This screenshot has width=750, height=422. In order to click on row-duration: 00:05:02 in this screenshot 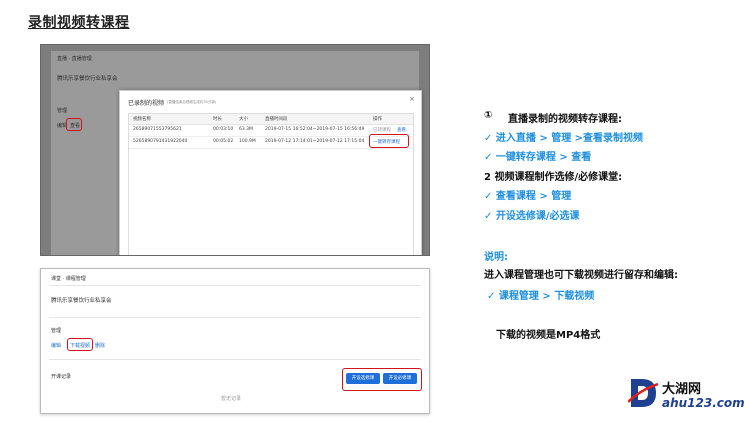, I will do `click(223, 141)`.